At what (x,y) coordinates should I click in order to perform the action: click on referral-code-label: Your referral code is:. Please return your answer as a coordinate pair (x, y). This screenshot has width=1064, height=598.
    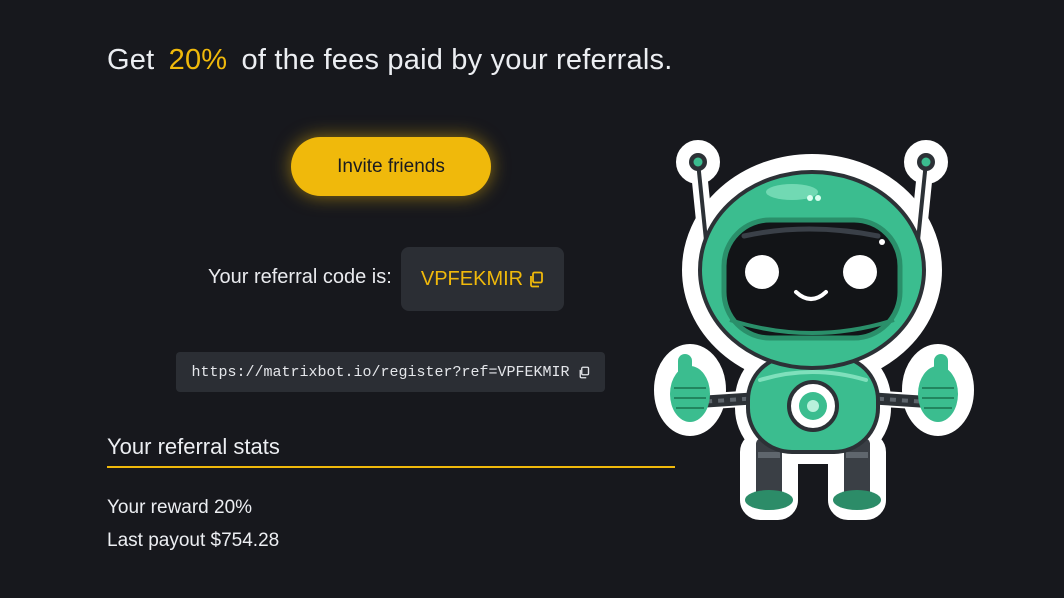
    Looking at the image, I should click on (300, 277).